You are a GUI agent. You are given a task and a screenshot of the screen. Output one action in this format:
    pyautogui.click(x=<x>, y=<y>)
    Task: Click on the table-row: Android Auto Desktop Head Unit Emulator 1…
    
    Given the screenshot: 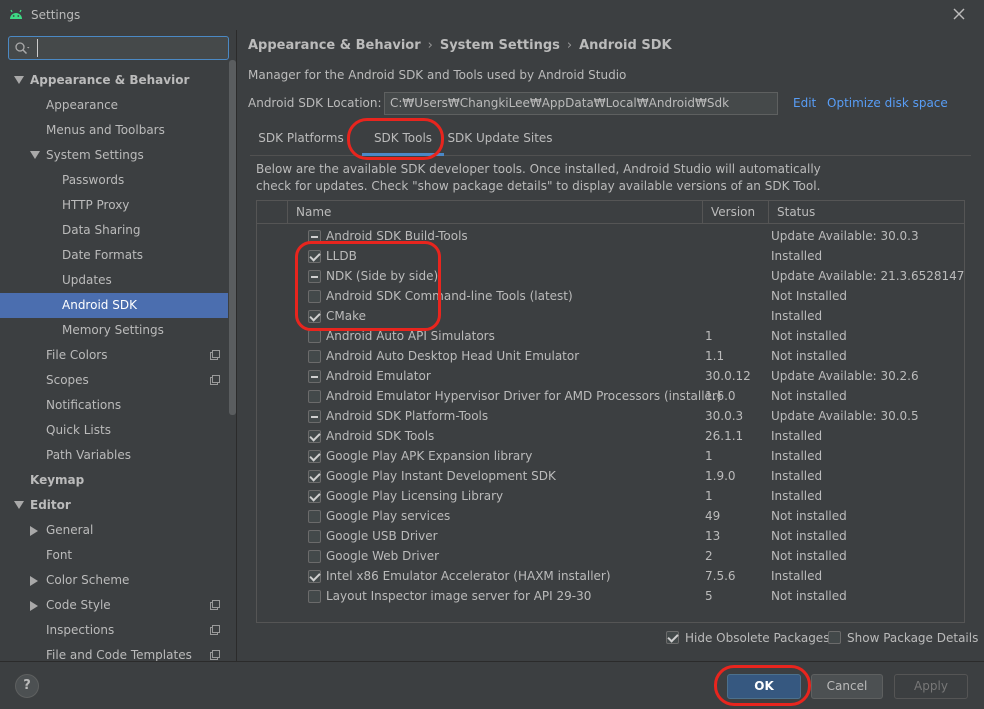 What is the action you would take?
    pyautogui.click(x=610, y=357)
    